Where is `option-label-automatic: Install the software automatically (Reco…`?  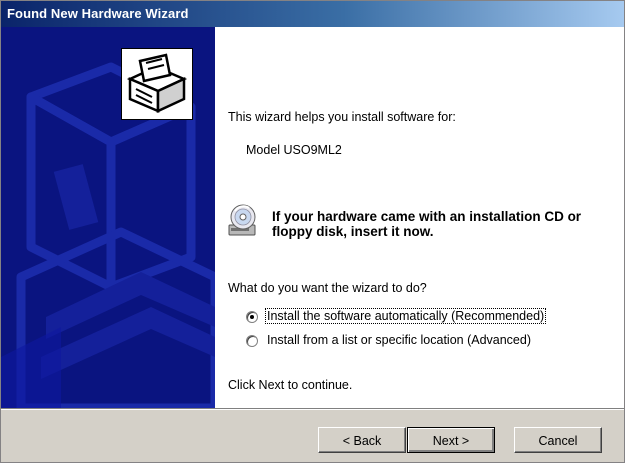
option-label-automatic: Install the software automatically (Reco… is located at coordinates (405, 316).